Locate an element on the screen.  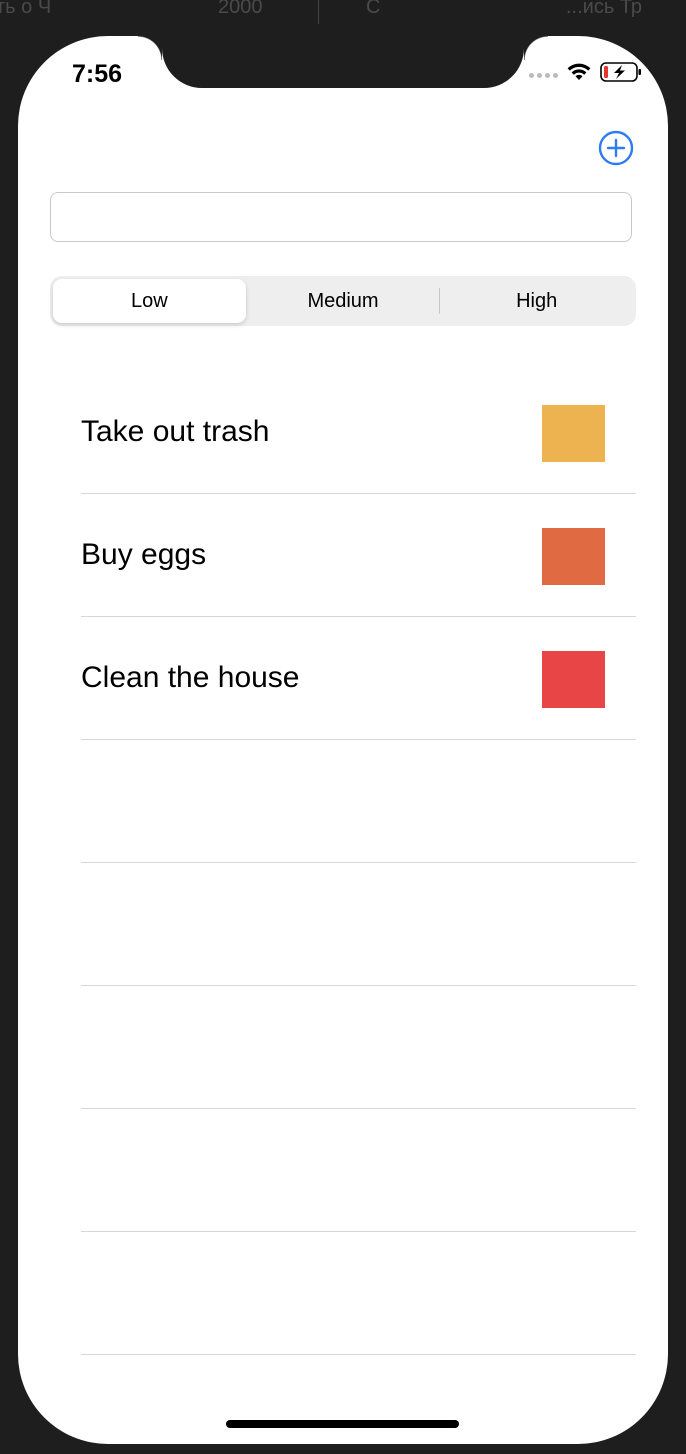
task-title-input is located at coordinates (341, 217).